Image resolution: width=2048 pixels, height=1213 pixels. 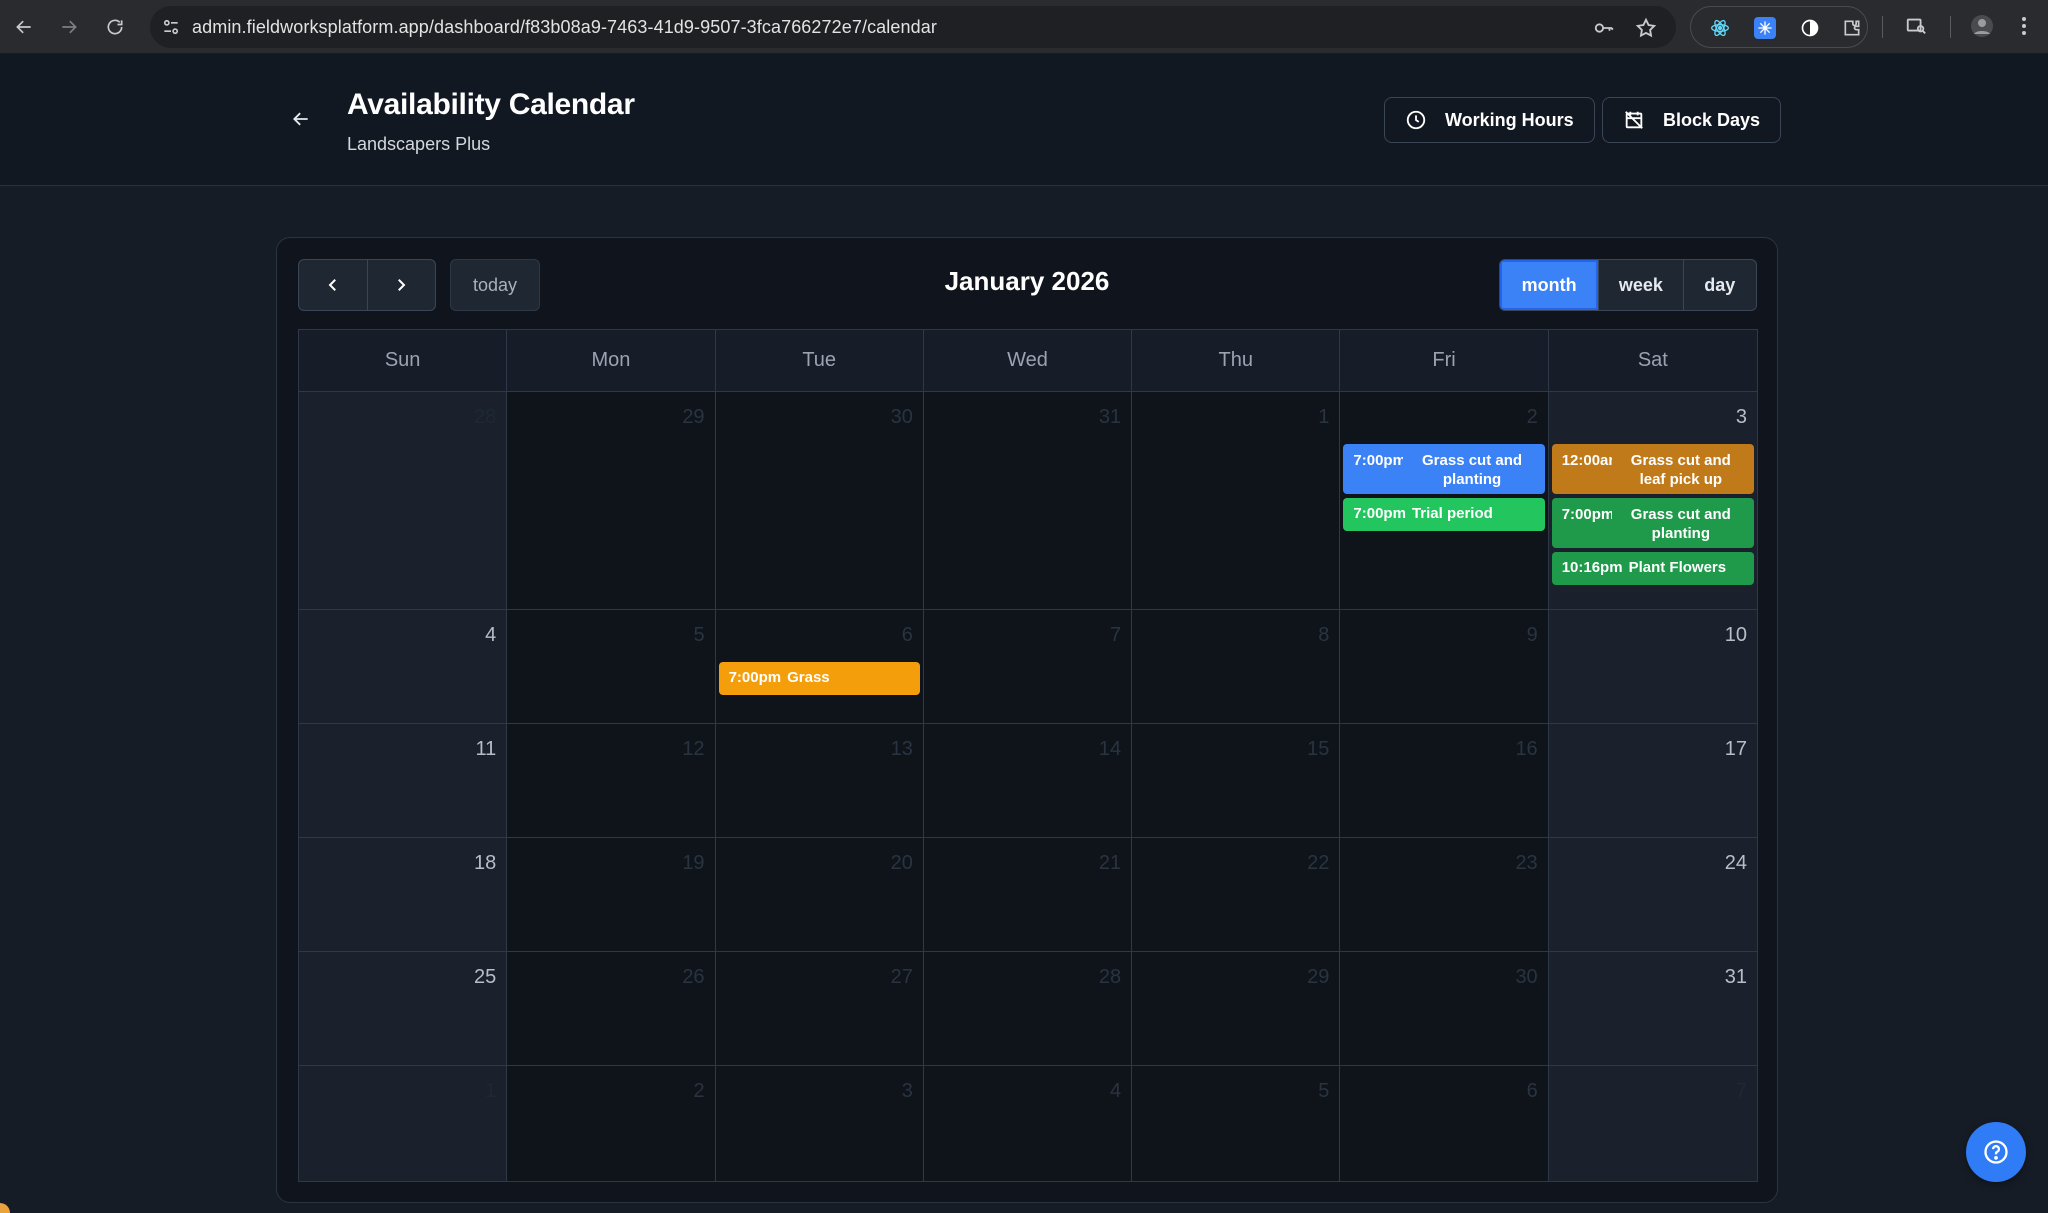 What do you see at coordinates (1652, 1123) in the screenshot?
I see `day-cell: 7` at bounding box center [1652, 1123].